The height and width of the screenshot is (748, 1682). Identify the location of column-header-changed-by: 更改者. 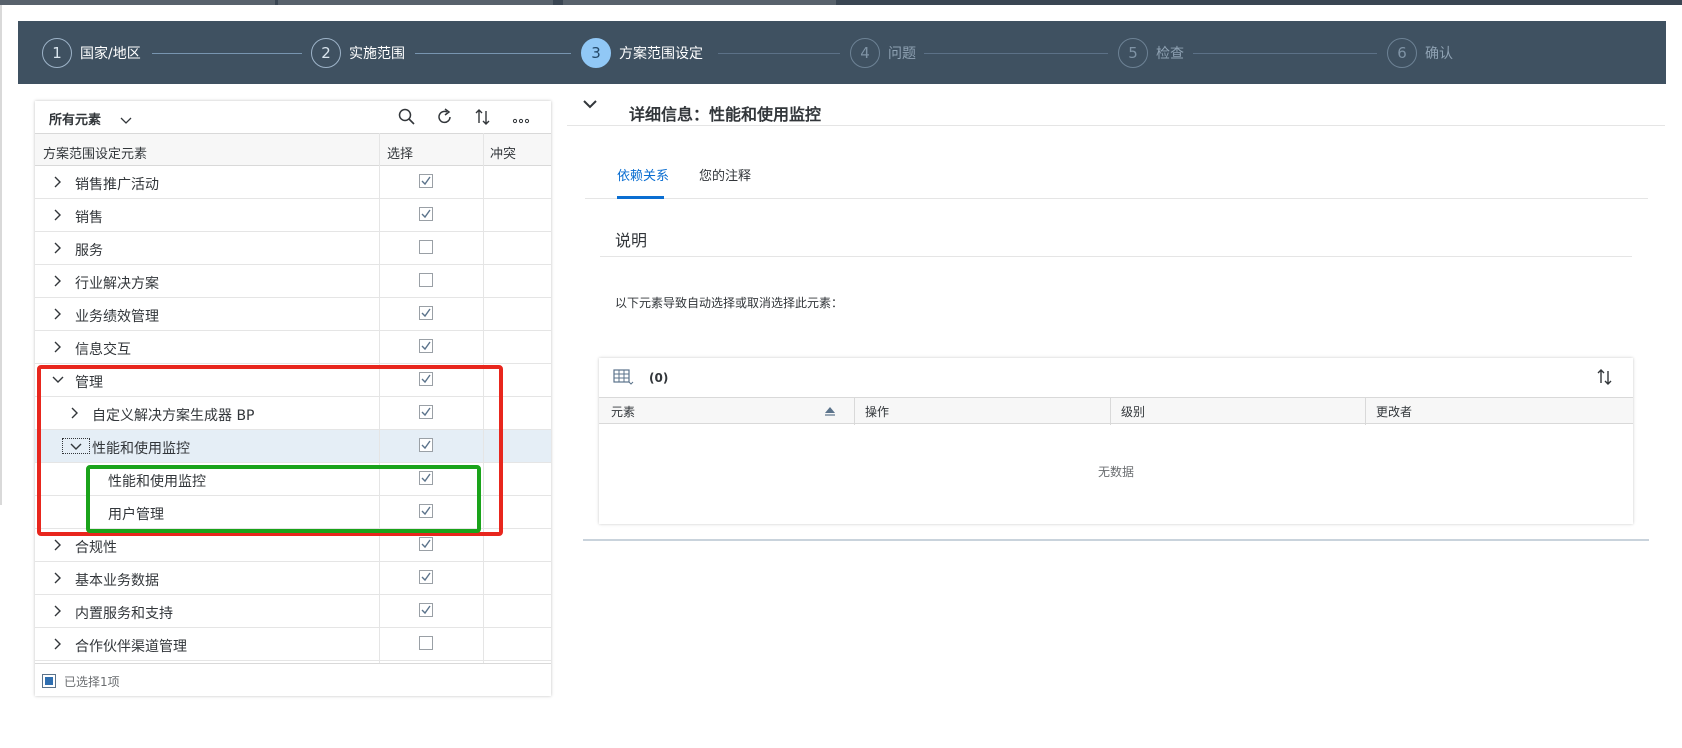
(1394, 411).